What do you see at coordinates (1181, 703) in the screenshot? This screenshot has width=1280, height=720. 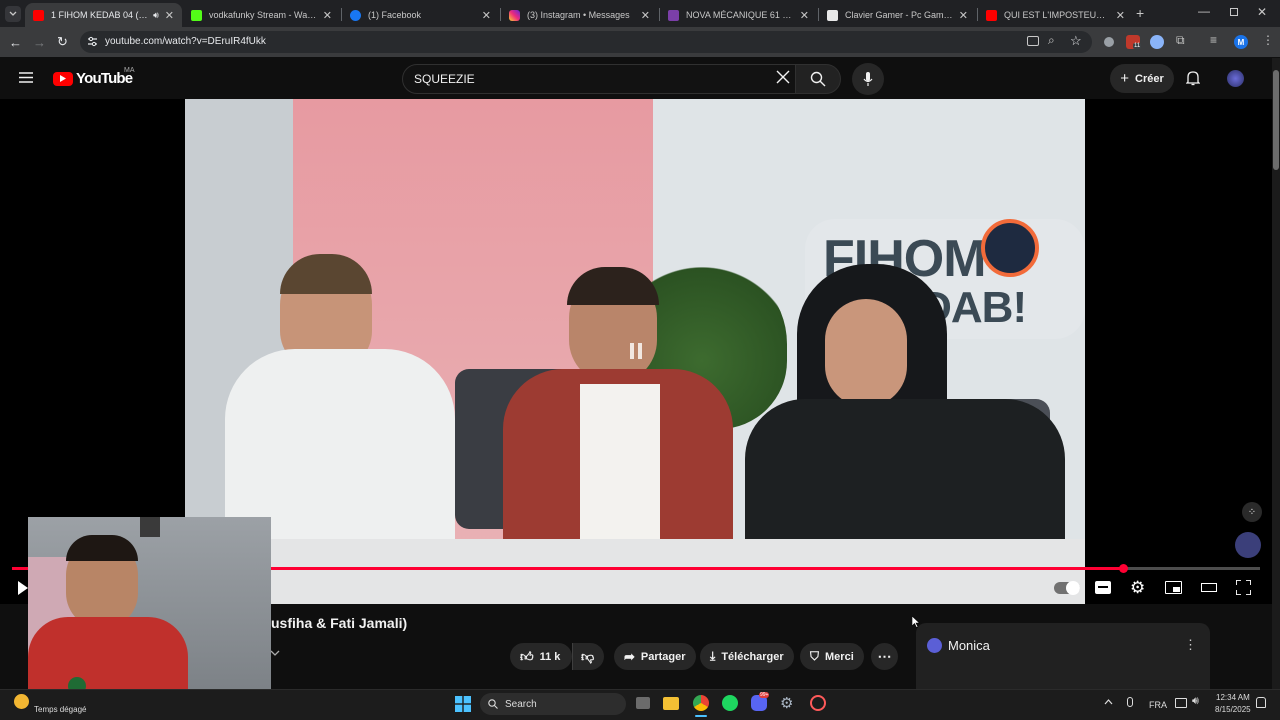 I see `network-icon` at bounding box center [1181, 703].